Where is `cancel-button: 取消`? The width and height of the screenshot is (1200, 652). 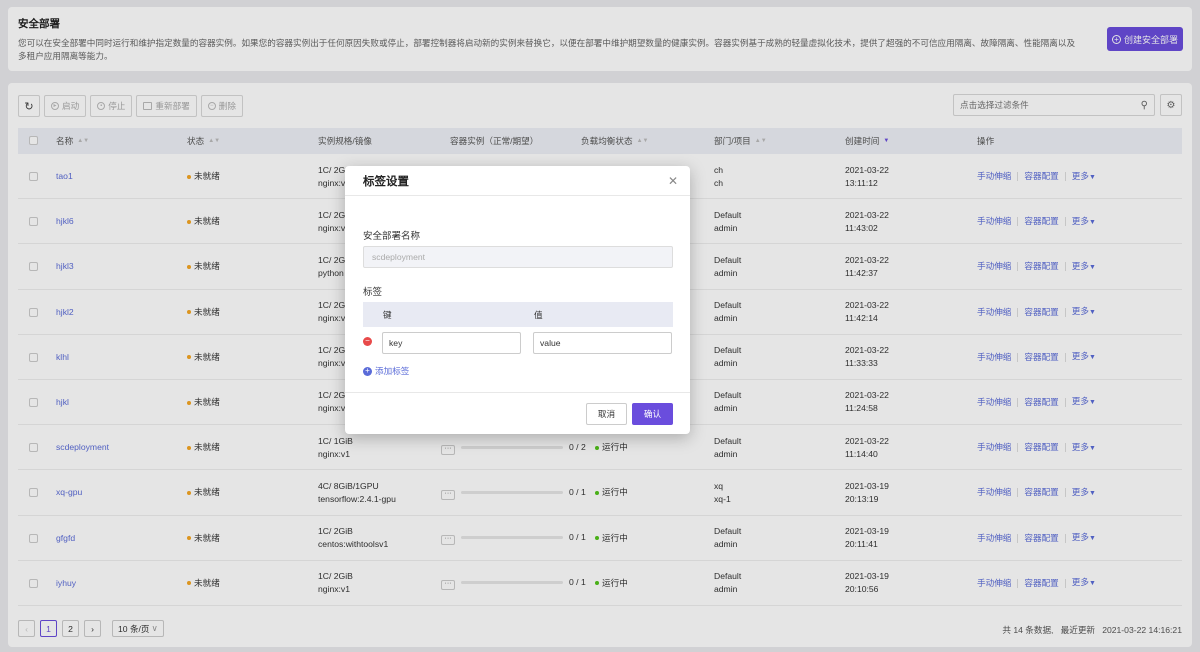 cancel-button: 取消 is located at coordinates (606, 414).